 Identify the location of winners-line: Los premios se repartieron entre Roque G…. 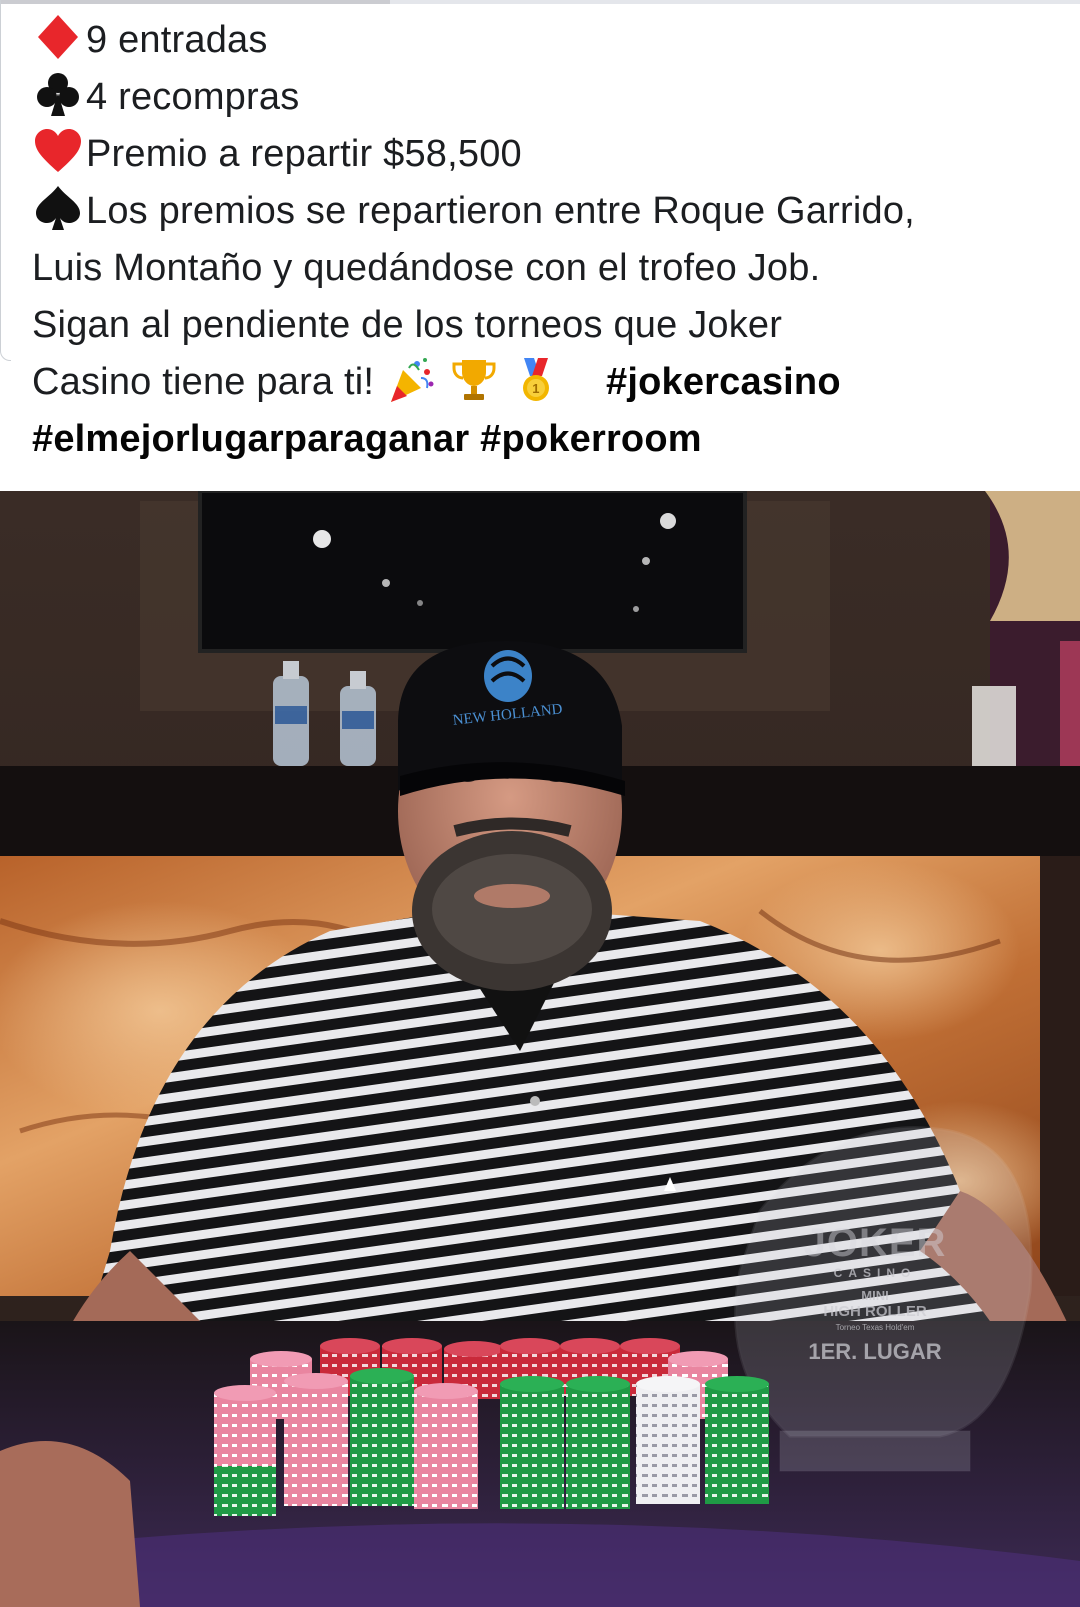
(547, 211).